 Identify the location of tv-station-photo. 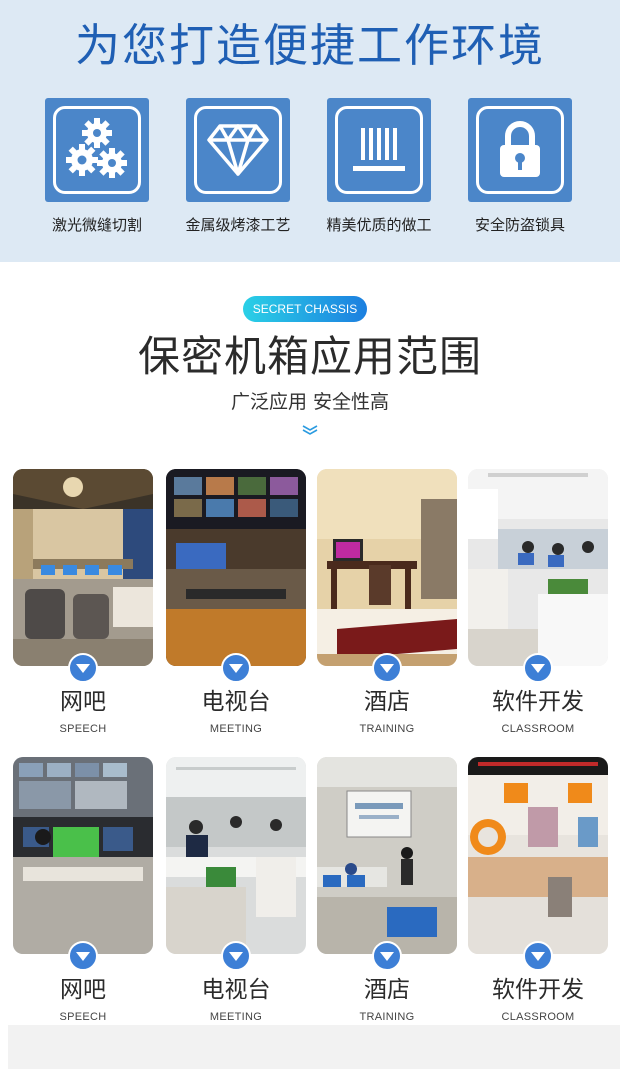
(236, 567).